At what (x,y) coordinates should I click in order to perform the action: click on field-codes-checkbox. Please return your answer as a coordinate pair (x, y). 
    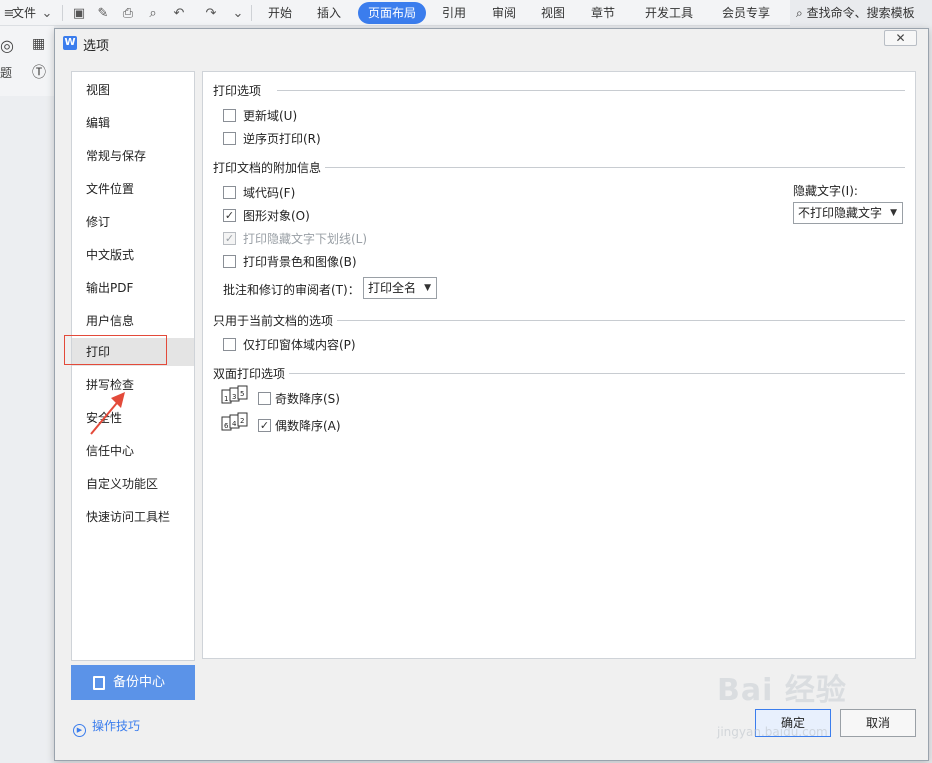
    Looking at the image, I should click on (229, 192).